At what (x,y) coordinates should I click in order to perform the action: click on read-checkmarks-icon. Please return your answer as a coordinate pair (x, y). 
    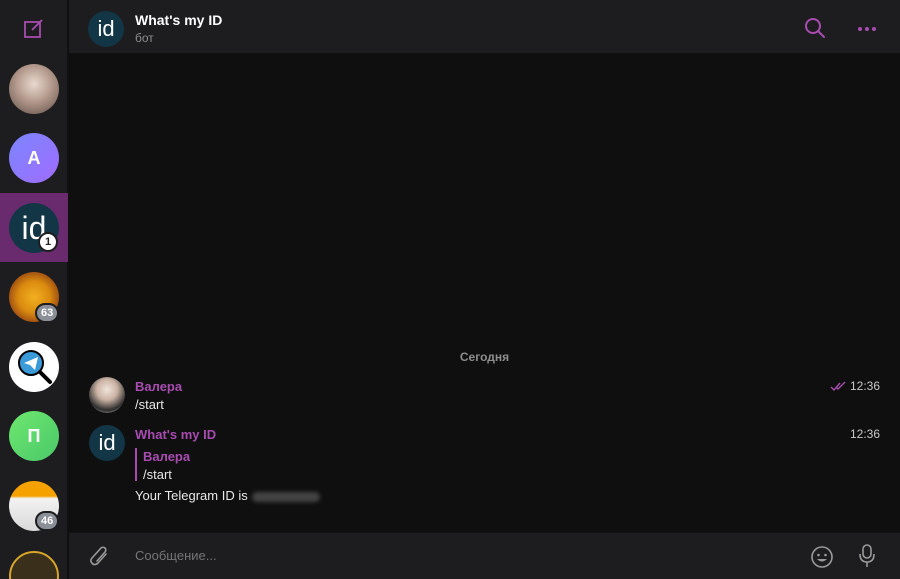
    Looking at the image, I should click on (838, 386).